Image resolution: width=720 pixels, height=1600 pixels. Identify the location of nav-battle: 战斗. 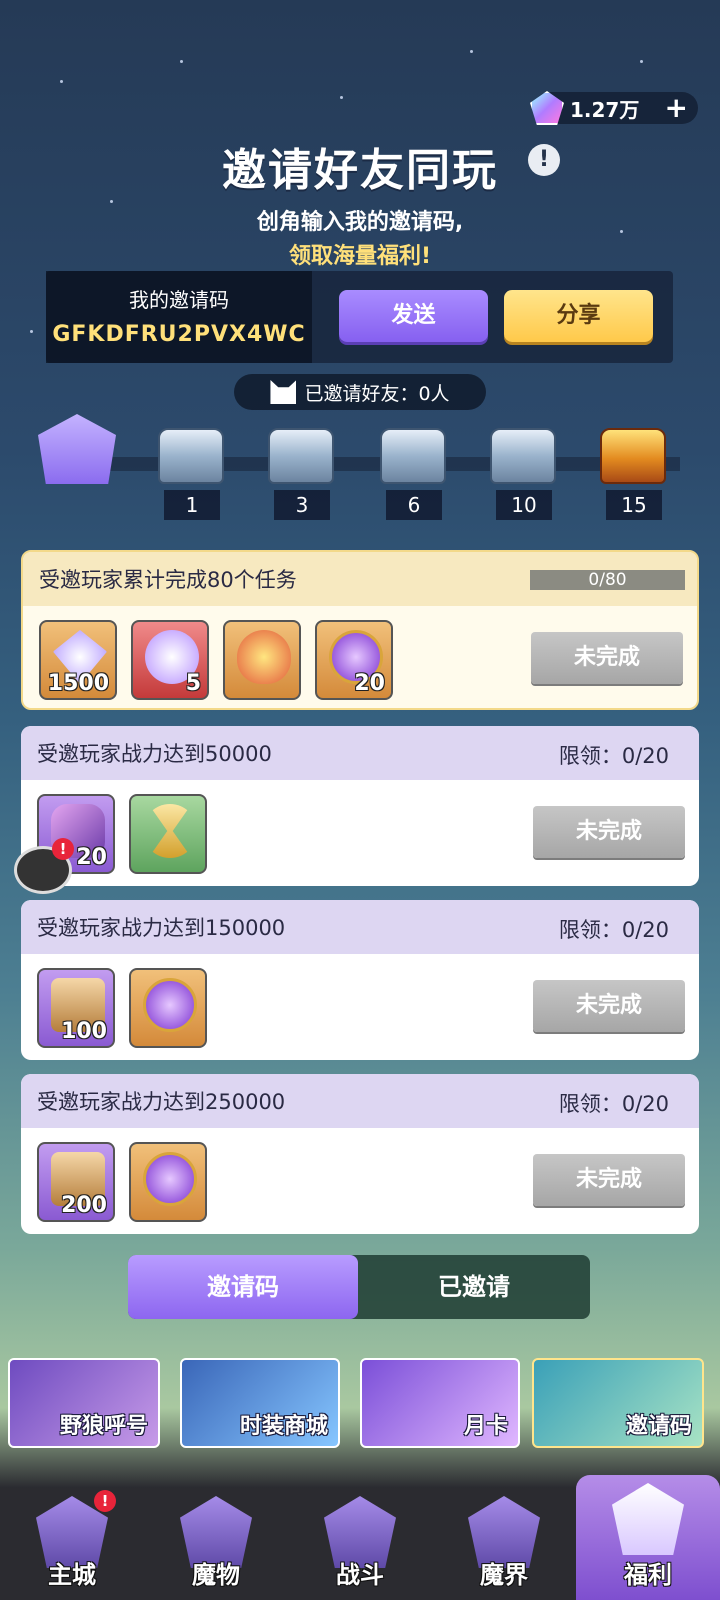
(360, 1544).